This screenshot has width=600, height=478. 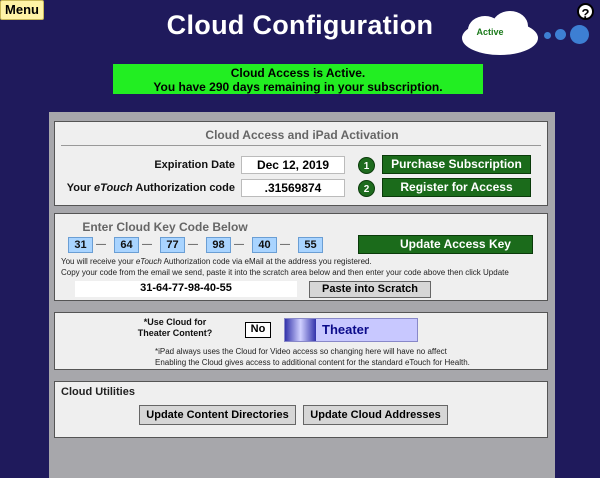 What do you see at coordinates (456, 164) in the screenshot?
I see `purchase-subscription-button: Purchase Subscription` at bounding box center [456, 164].